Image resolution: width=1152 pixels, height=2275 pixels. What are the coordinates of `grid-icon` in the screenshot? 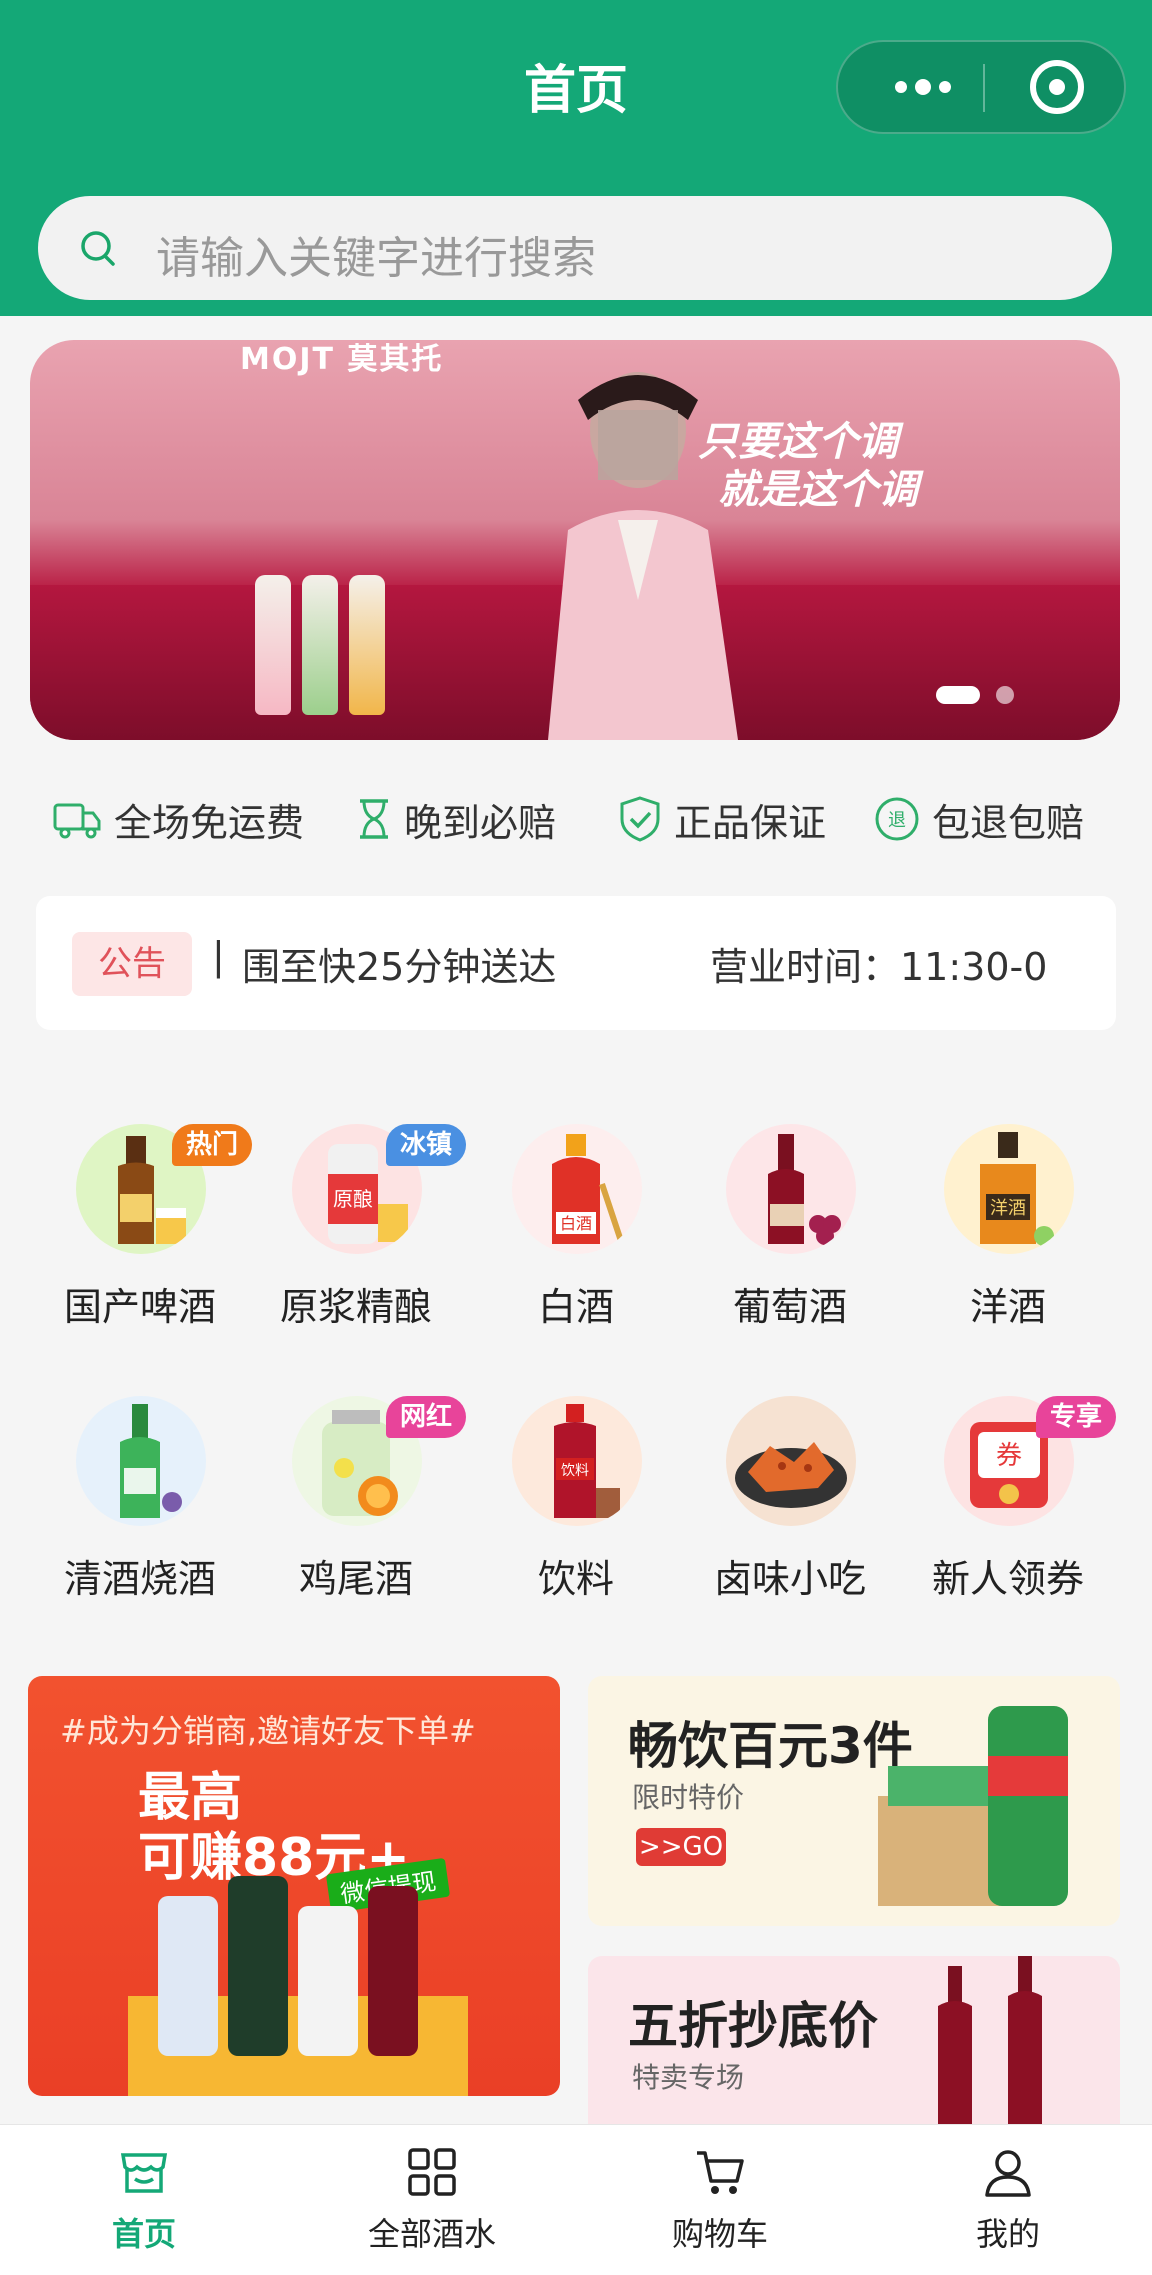 It's located at (432, 2172).